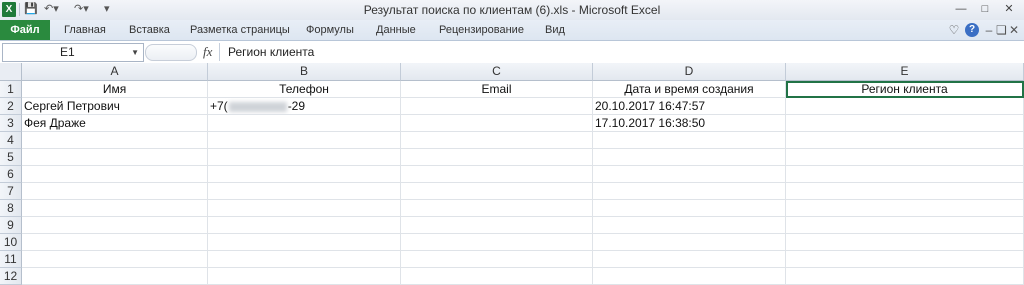 The width and height of the screenshot is (1024, 285). What do you see at coordinates (985, 9) in the screenshot?
I see `maximize-icon: □` at bounding box center [985, 9].